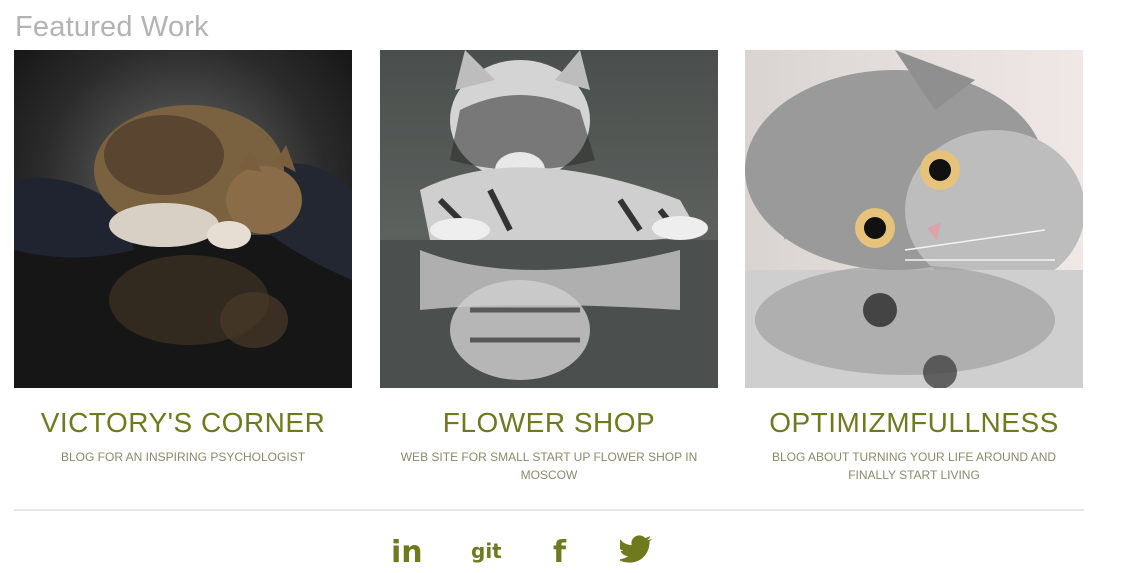 Image resolution: width=1143 pixels, height=573 pixels. I want to click on svg-text: in, so click(406, 551).